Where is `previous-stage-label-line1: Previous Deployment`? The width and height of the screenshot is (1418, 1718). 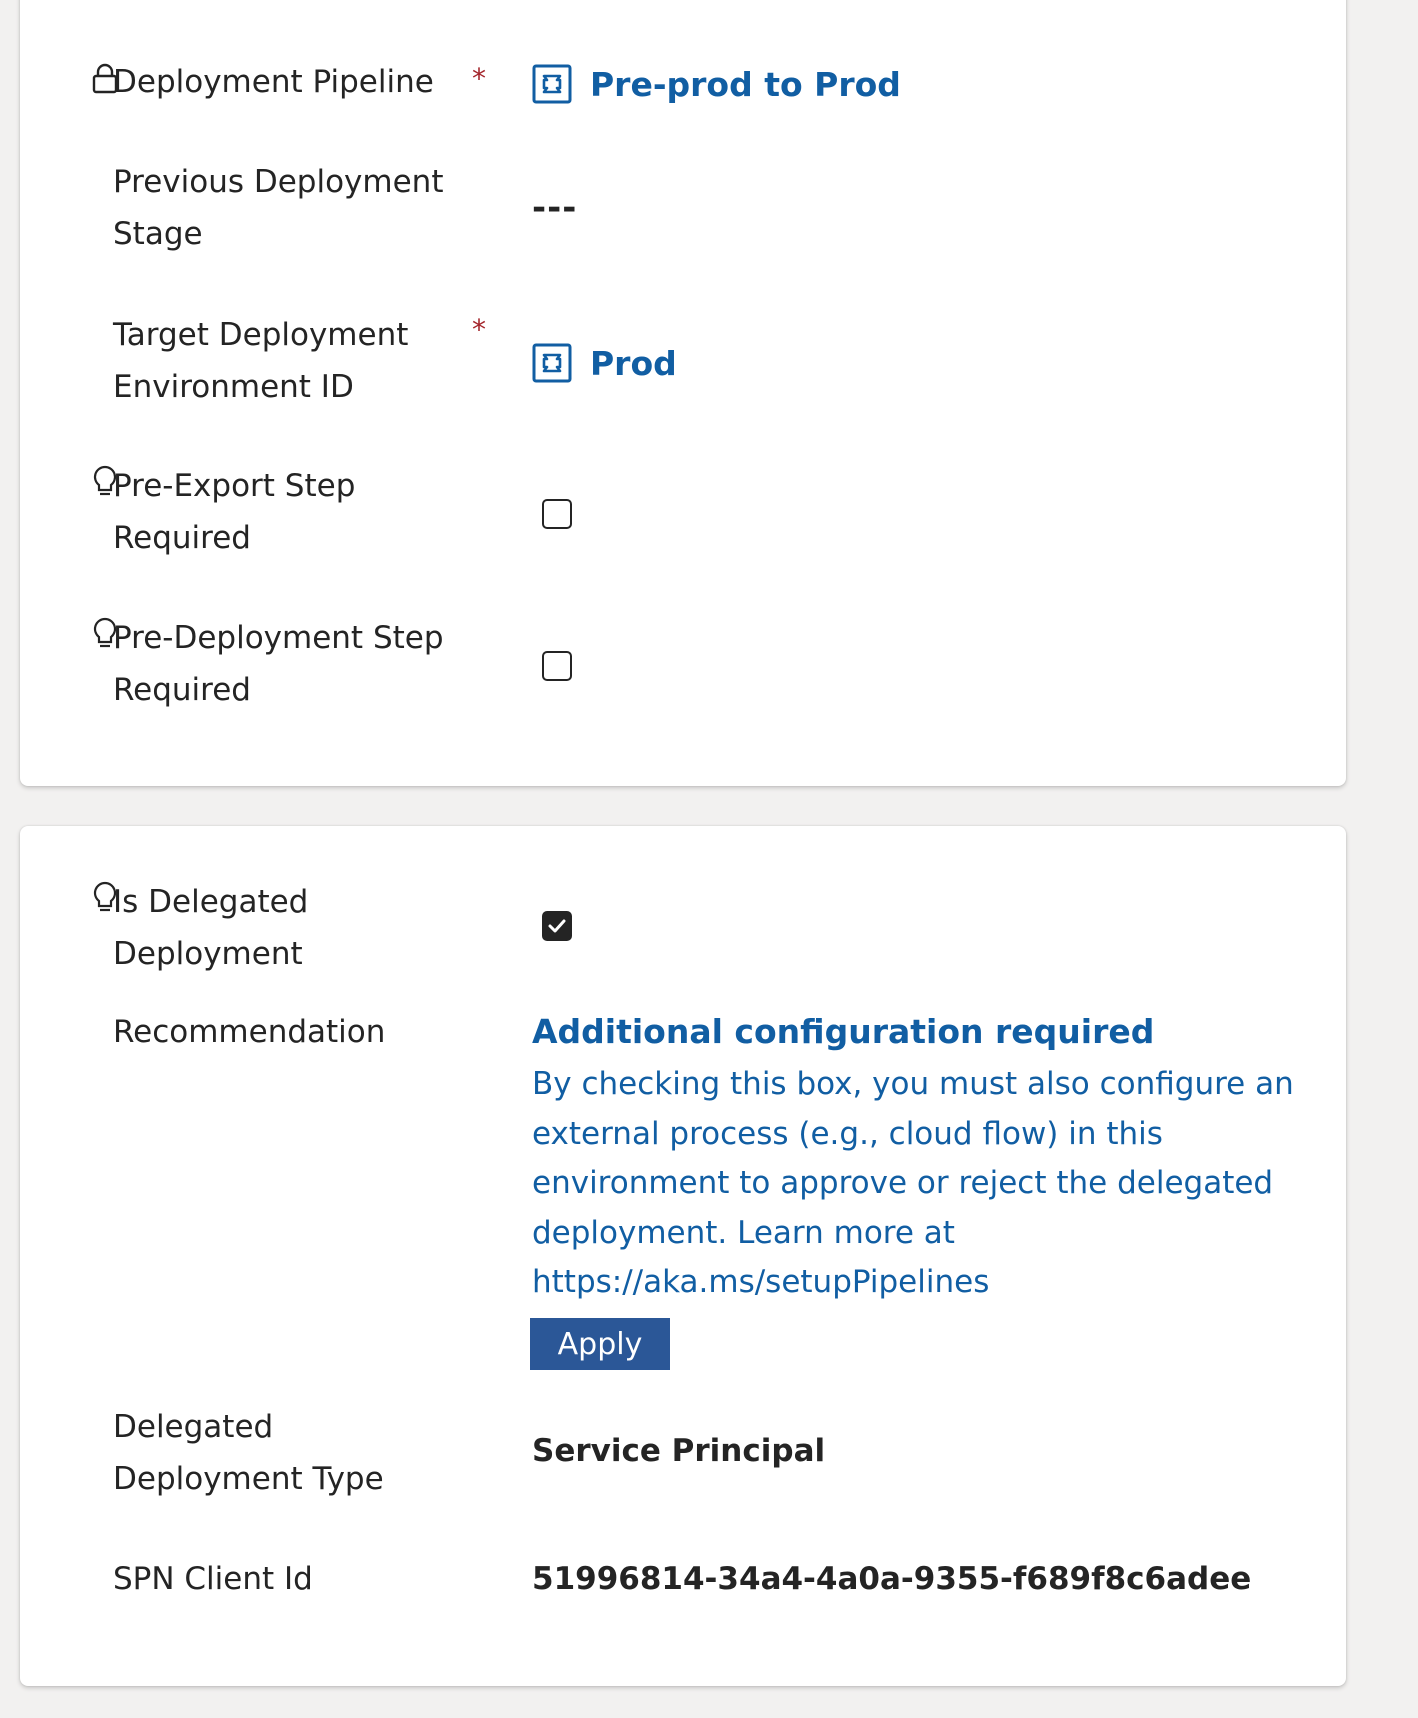 previous-stage-label-line1: Previous Deployment is located at coordinates (278, 182).